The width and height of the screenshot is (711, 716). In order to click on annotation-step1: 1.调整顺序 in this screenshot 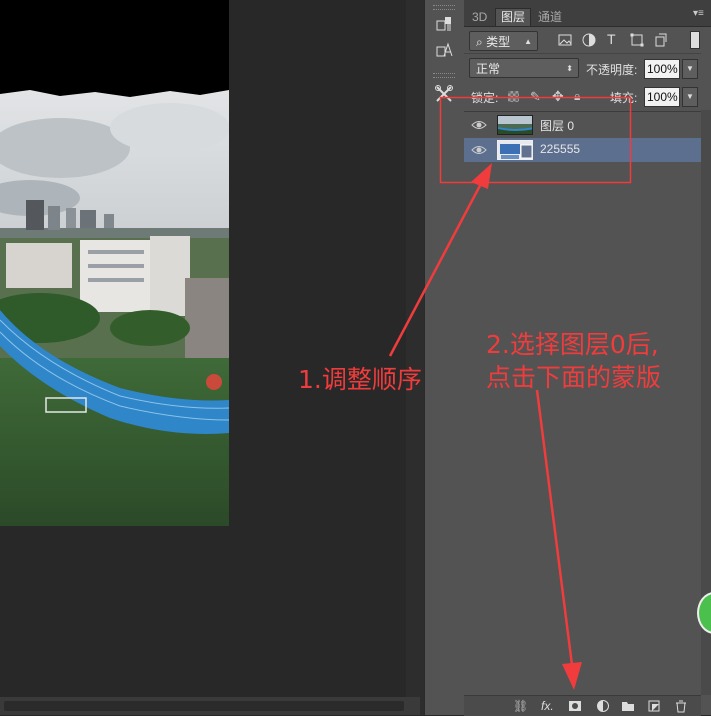, I will do `click(360, 379)`.